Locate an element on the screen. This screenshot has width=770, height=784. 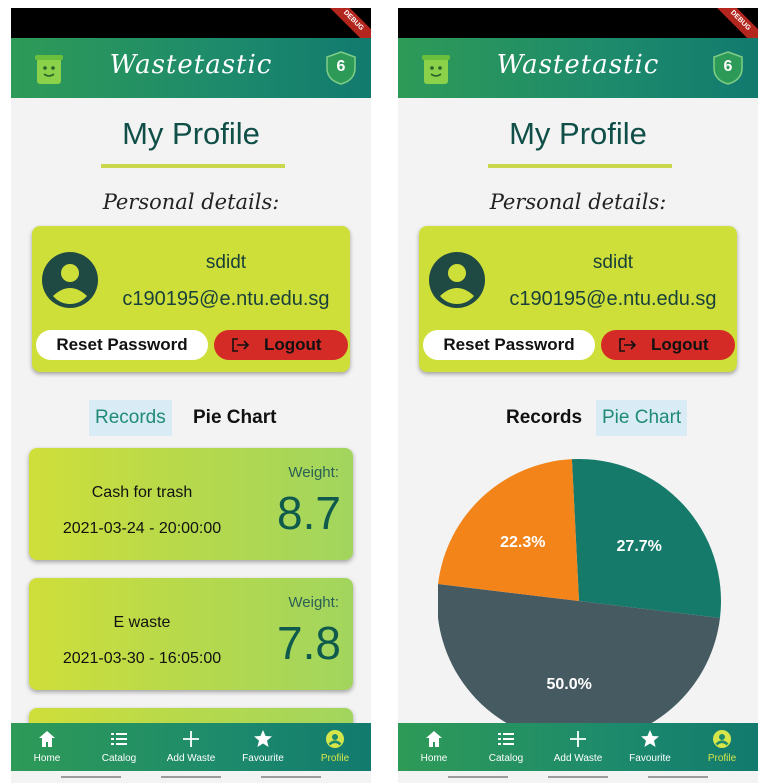
record-name: Cash for trash is located at coordinates (142, 492).